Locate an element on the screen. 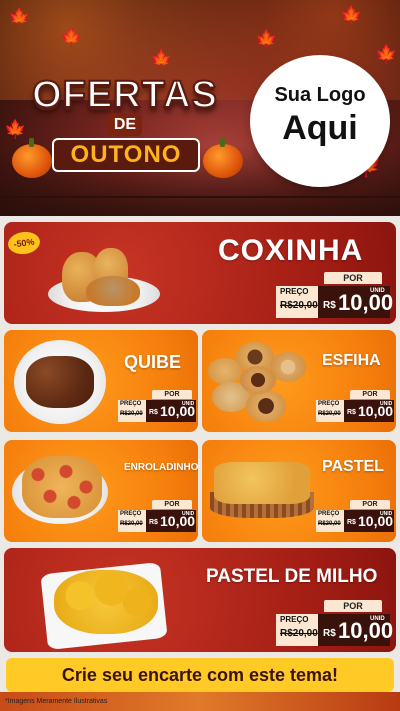  enroladinho-image is located at coordinates (62, 487).